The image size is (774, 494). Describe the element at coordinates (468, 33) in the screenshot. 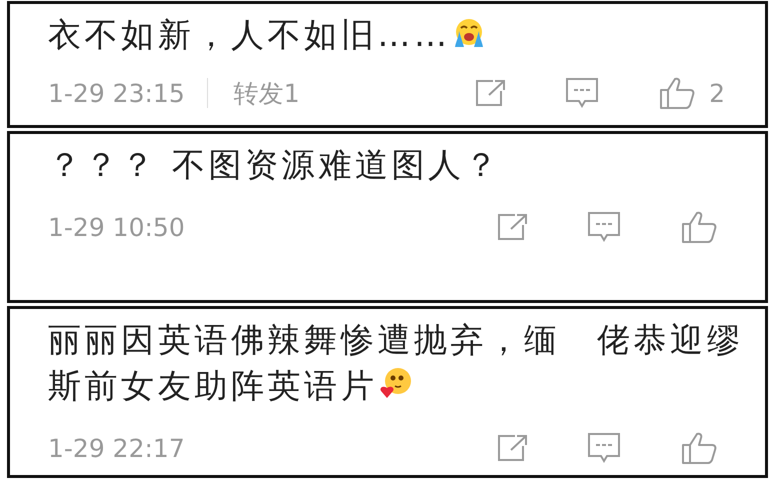

I see `crying-face-icon` at that location.